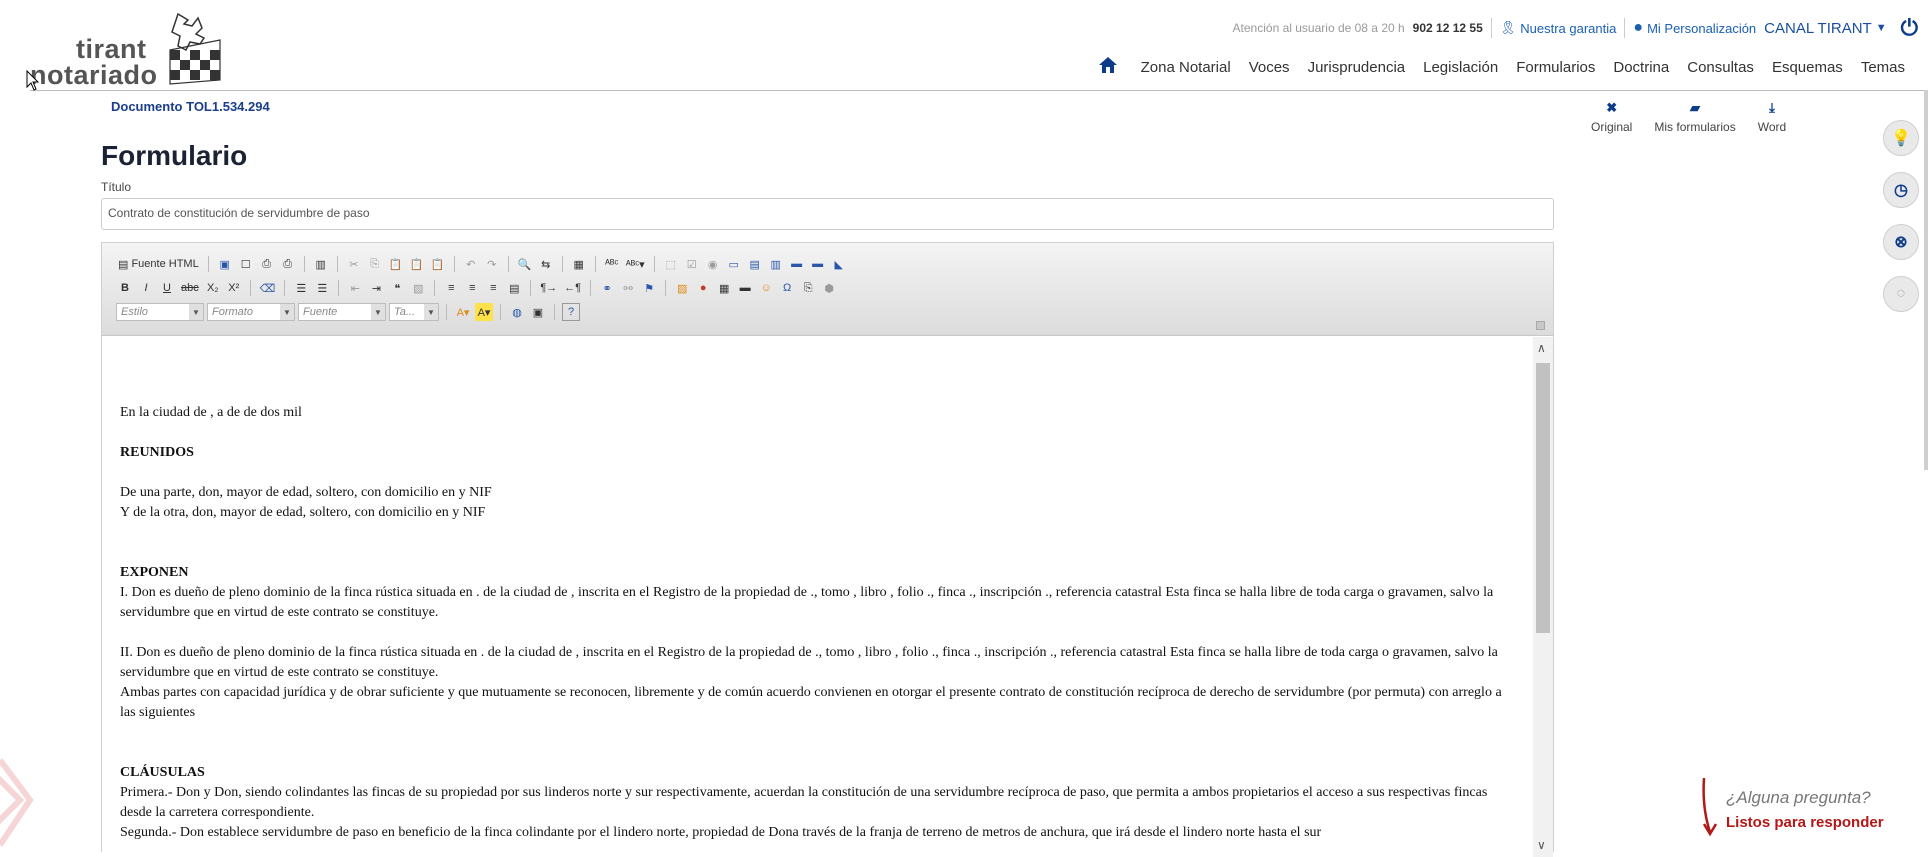  Describe the element at coordinates (484, 312) in the screenshot. I see `bg-color-icon: A▾` at that location.